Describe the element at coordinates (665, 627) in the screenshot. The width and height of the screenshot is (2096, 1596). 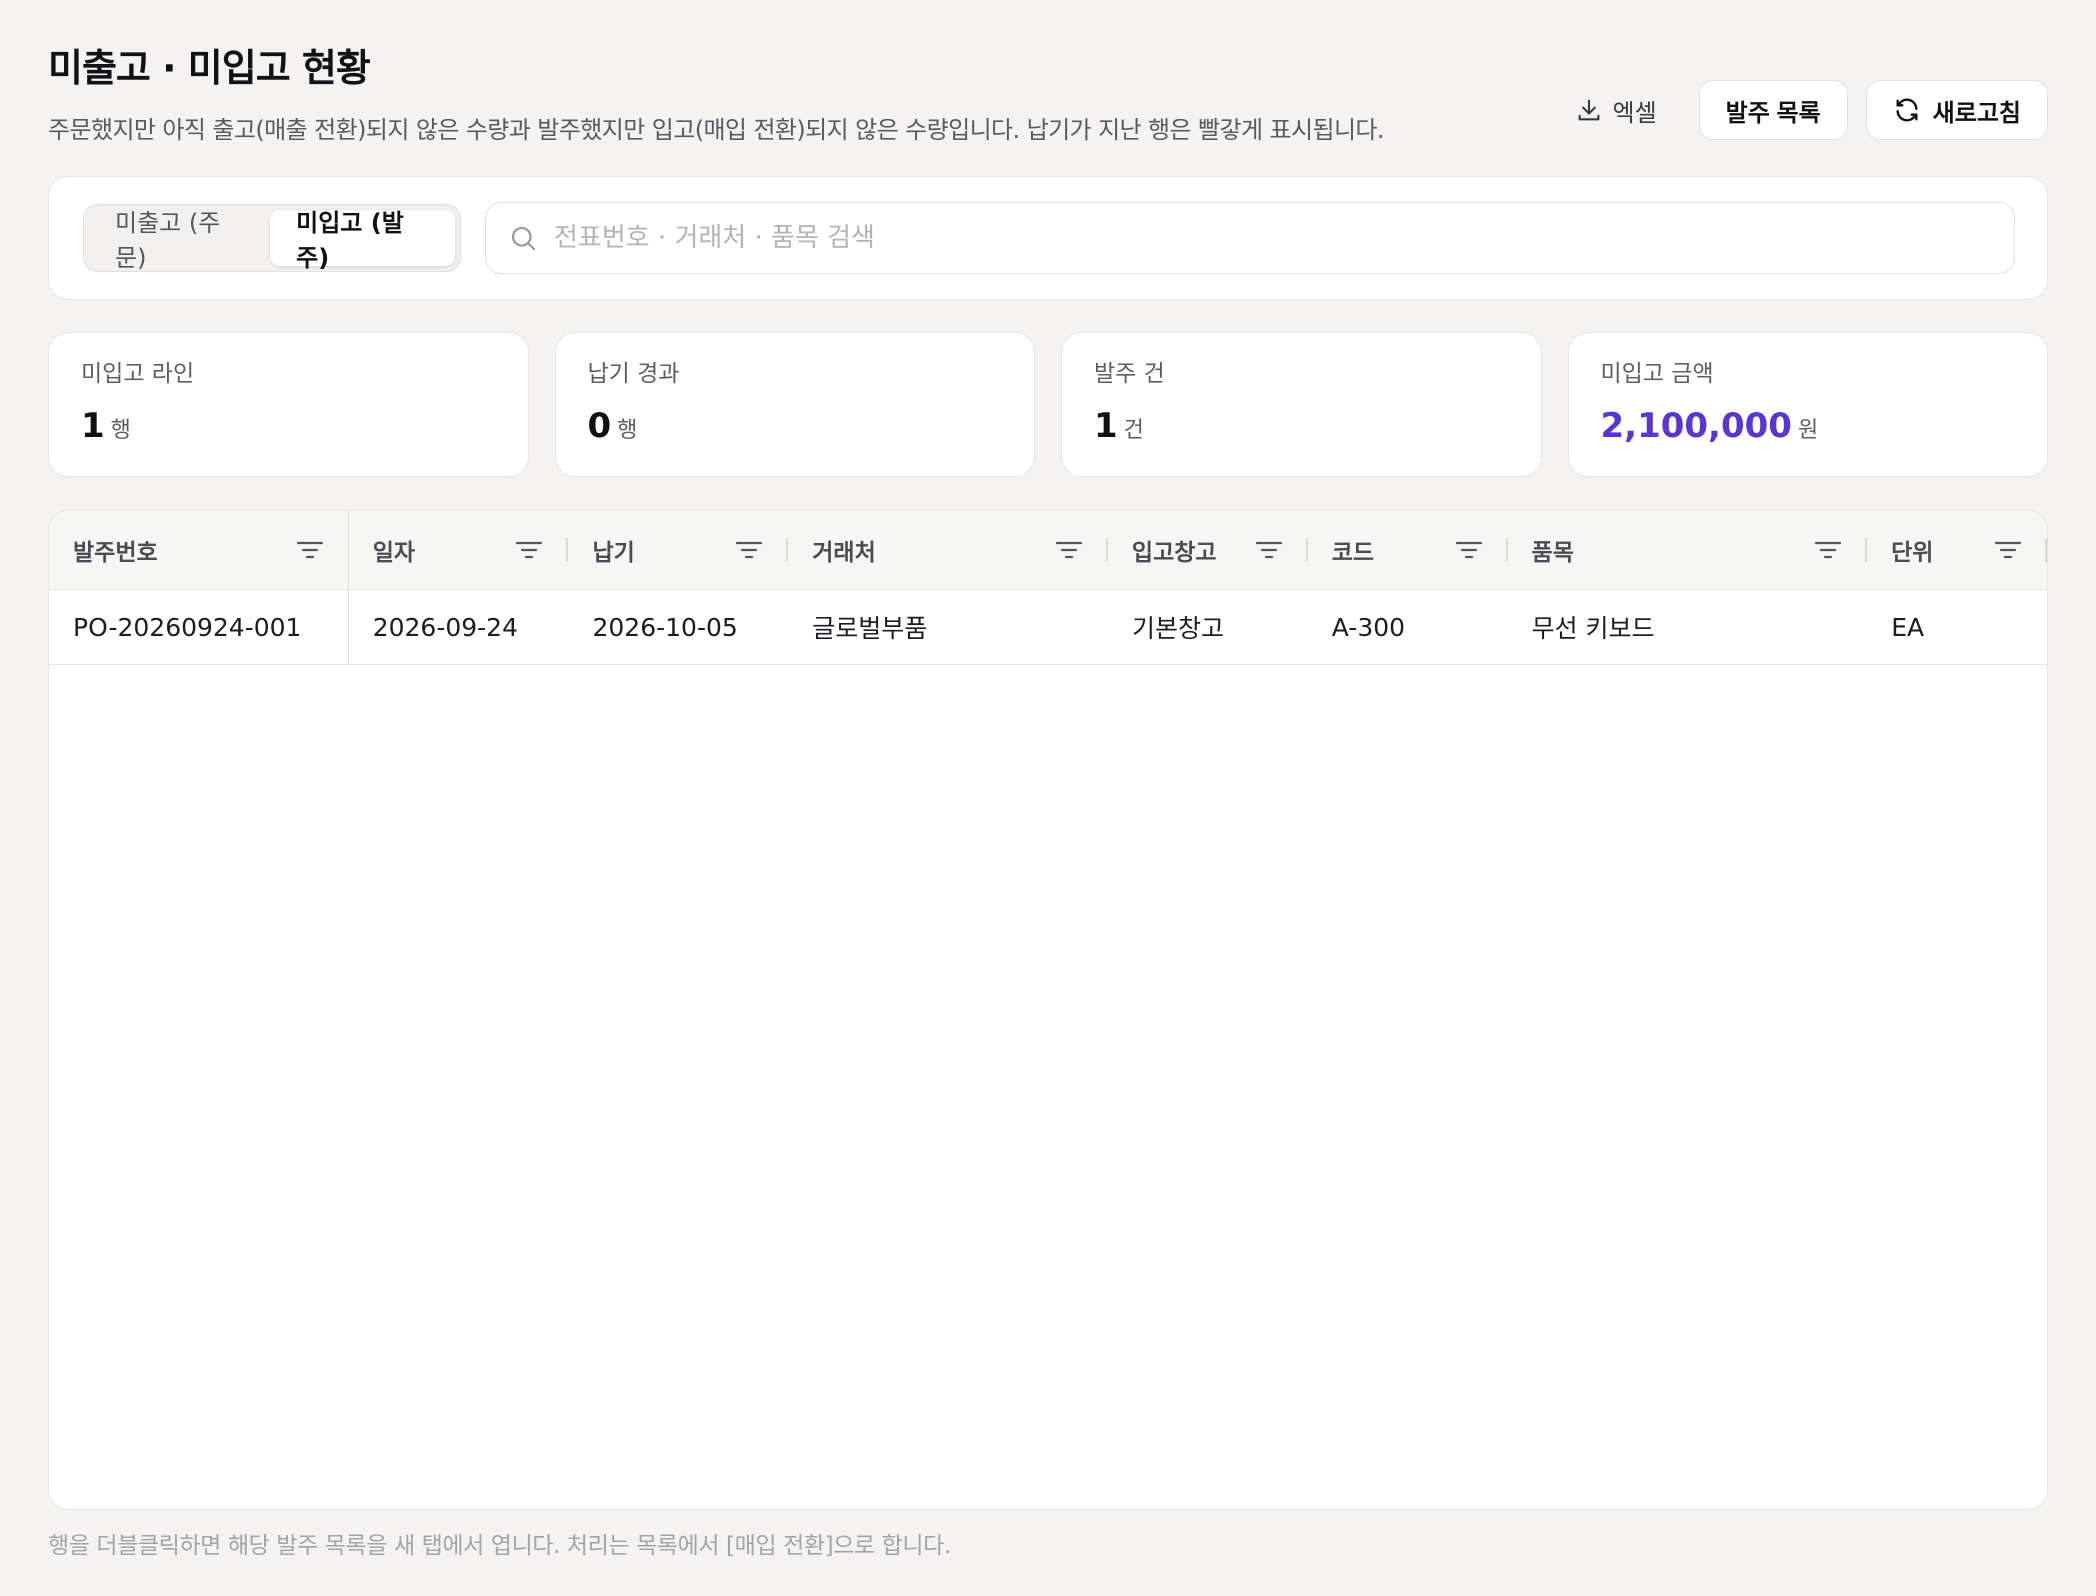
I see `cell-due-date: 2026-10-05` at that location.